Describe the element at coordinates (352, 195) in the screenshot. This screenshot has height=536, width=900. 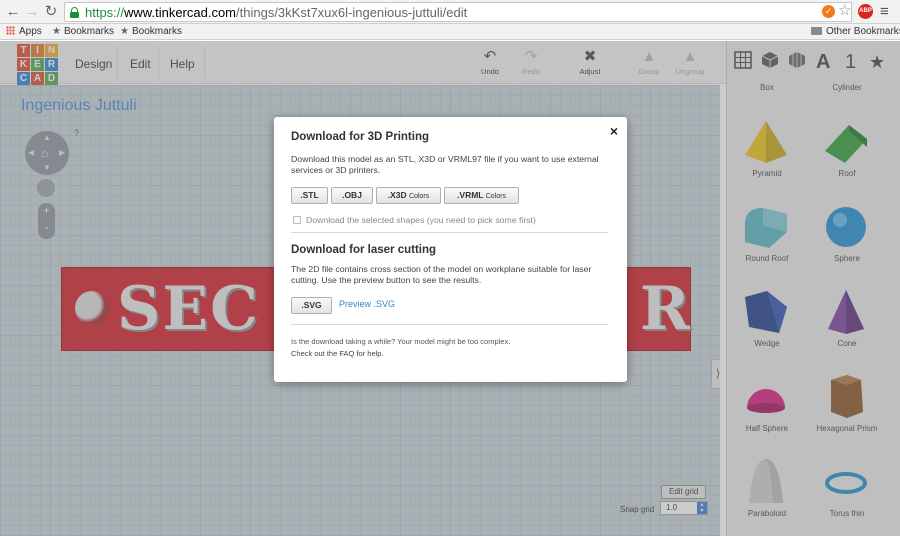
I see `download-obj-button: .OBJ` at that location.